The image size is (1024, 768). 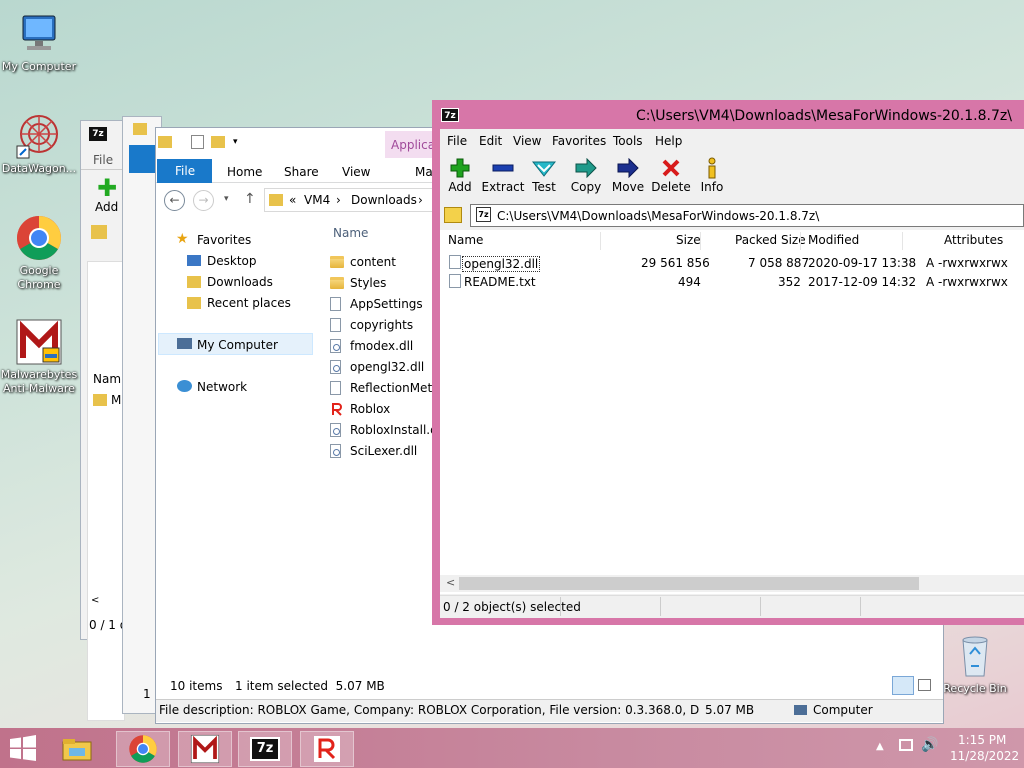 I want to click on desktop-icon-my-computer: My Computer, so click(x=39, y=42).